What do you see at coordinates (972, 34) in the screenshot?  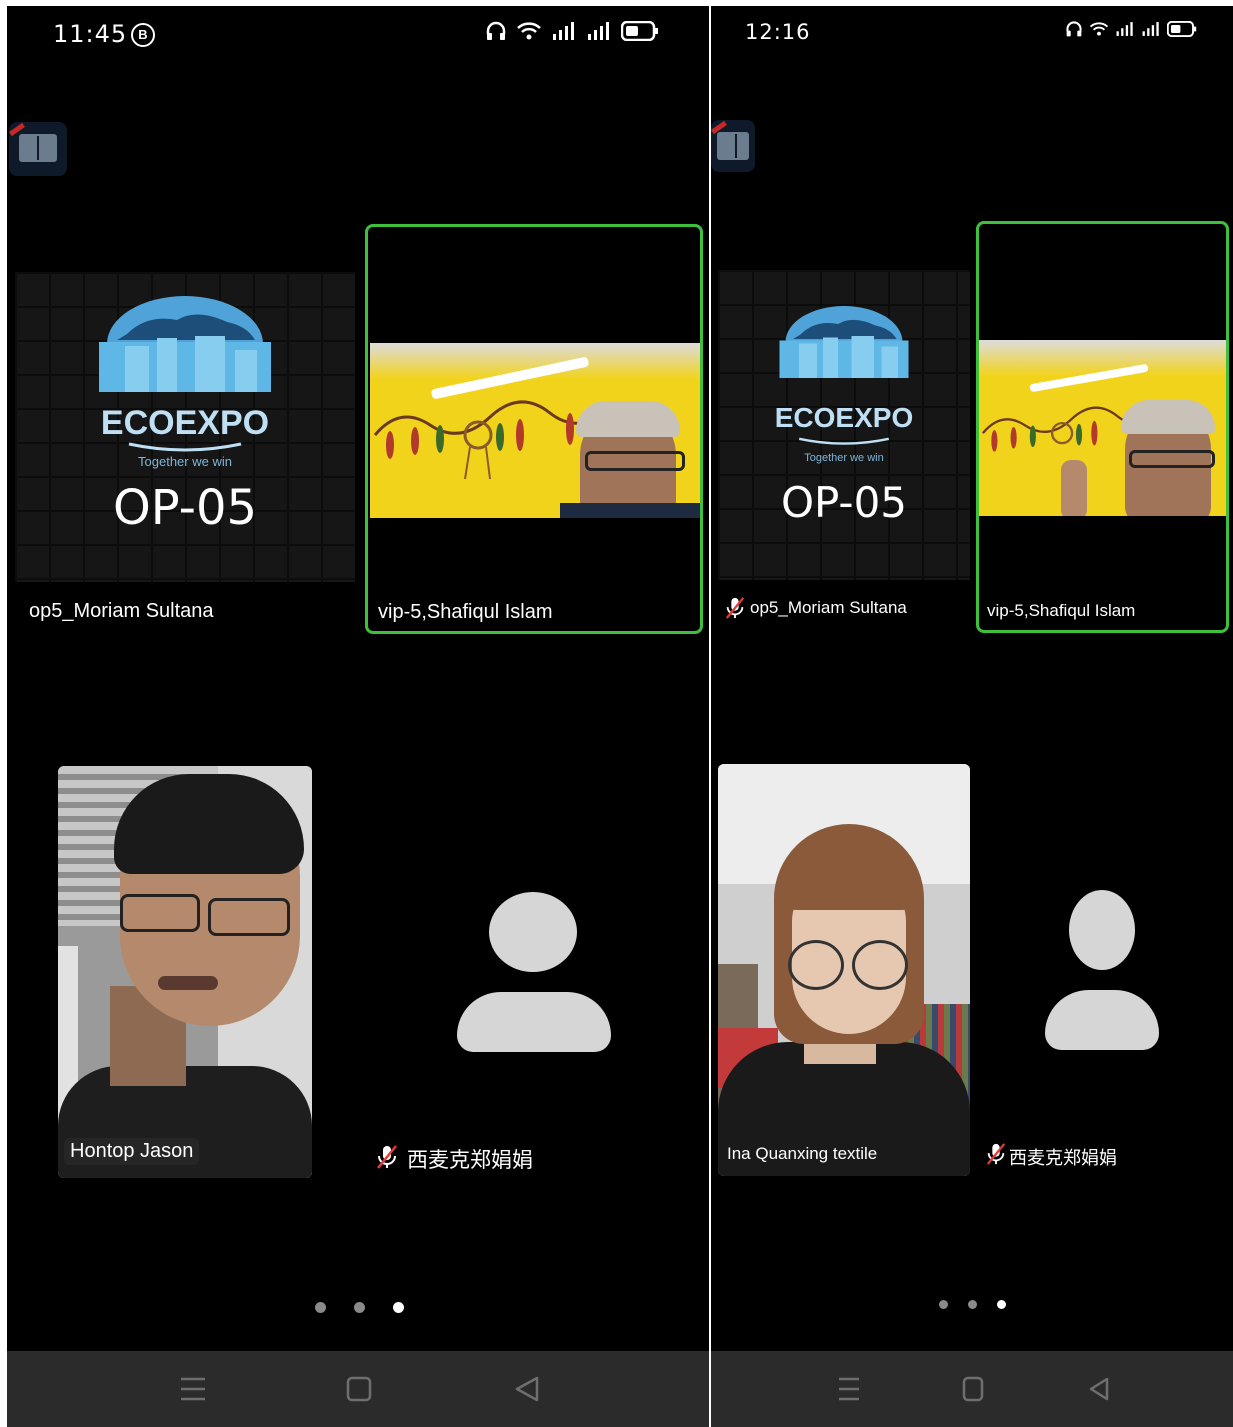 I see `status-bar: 12:16` at bounding box center [972, 34].